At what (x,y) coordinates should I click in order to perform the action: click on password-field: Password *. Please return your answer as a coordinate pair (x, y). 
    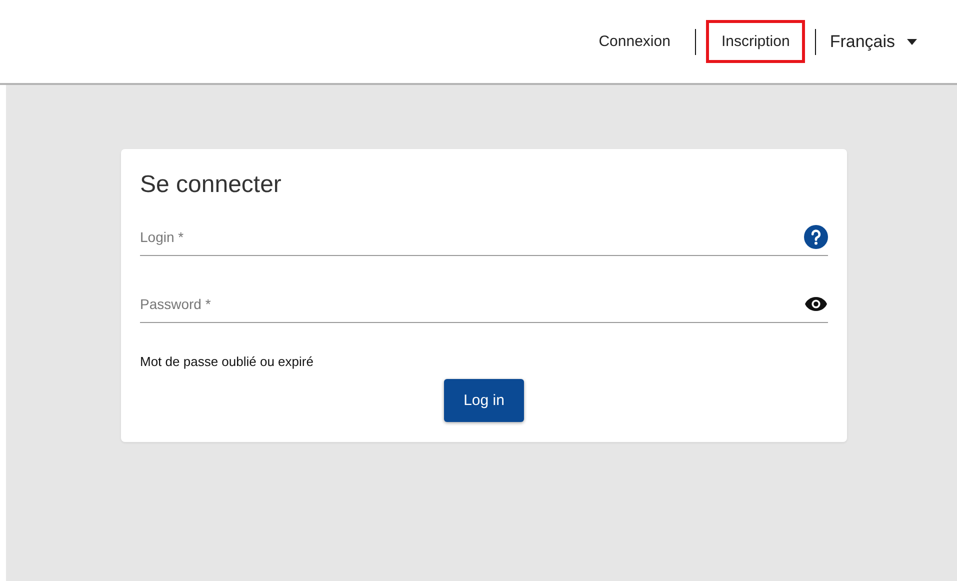
    Looking at the image, I should click on (472, 304).